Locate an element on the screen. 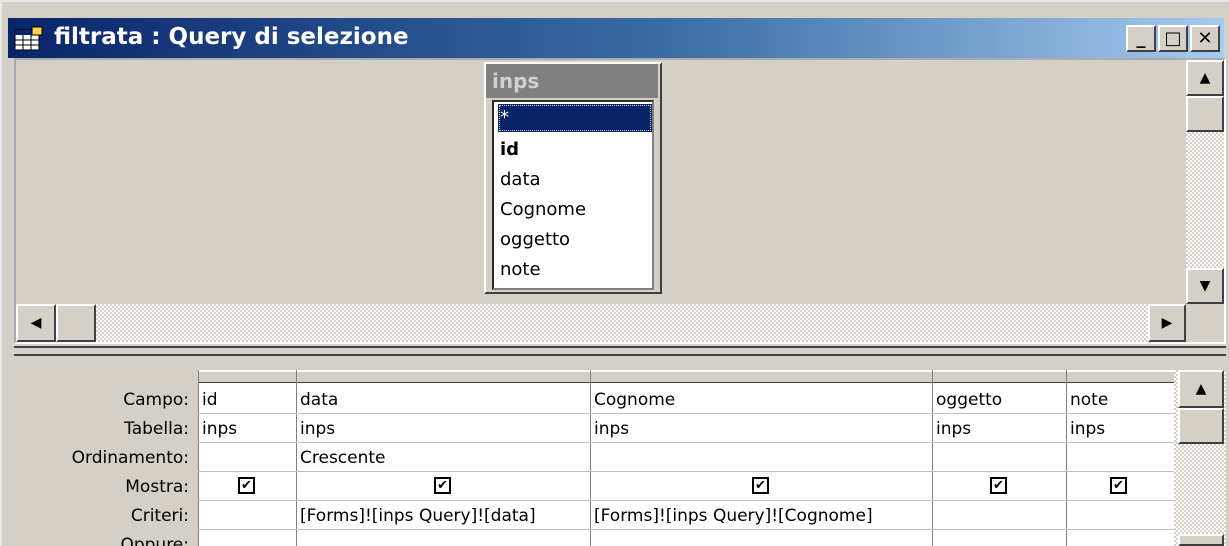 Image resolution: width=1229 pixels, height=546 pixels. maximize-button: □ is located at coordinates (1173, 38).